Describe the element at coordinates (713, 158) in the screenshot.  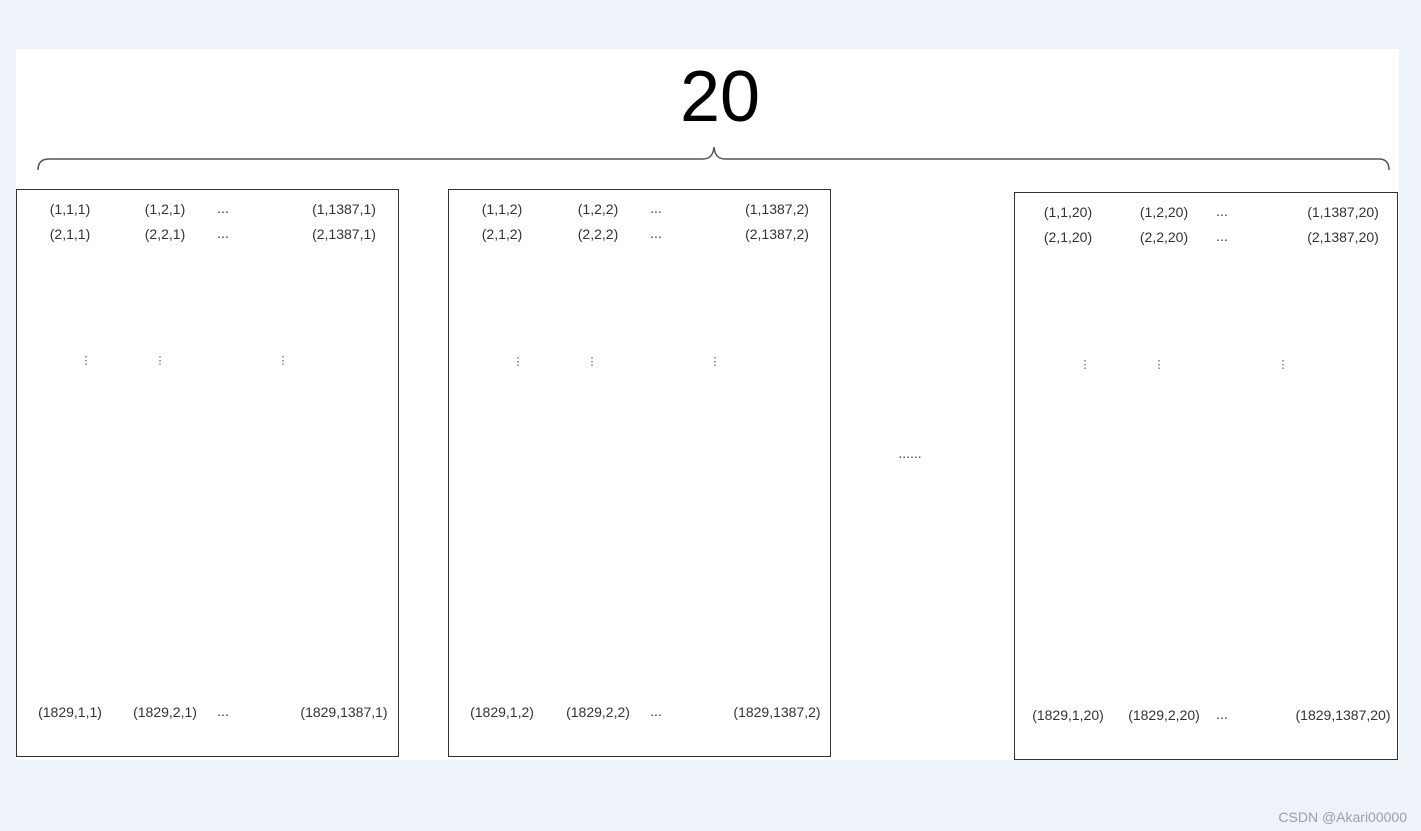
I see `brace-path` at that location.